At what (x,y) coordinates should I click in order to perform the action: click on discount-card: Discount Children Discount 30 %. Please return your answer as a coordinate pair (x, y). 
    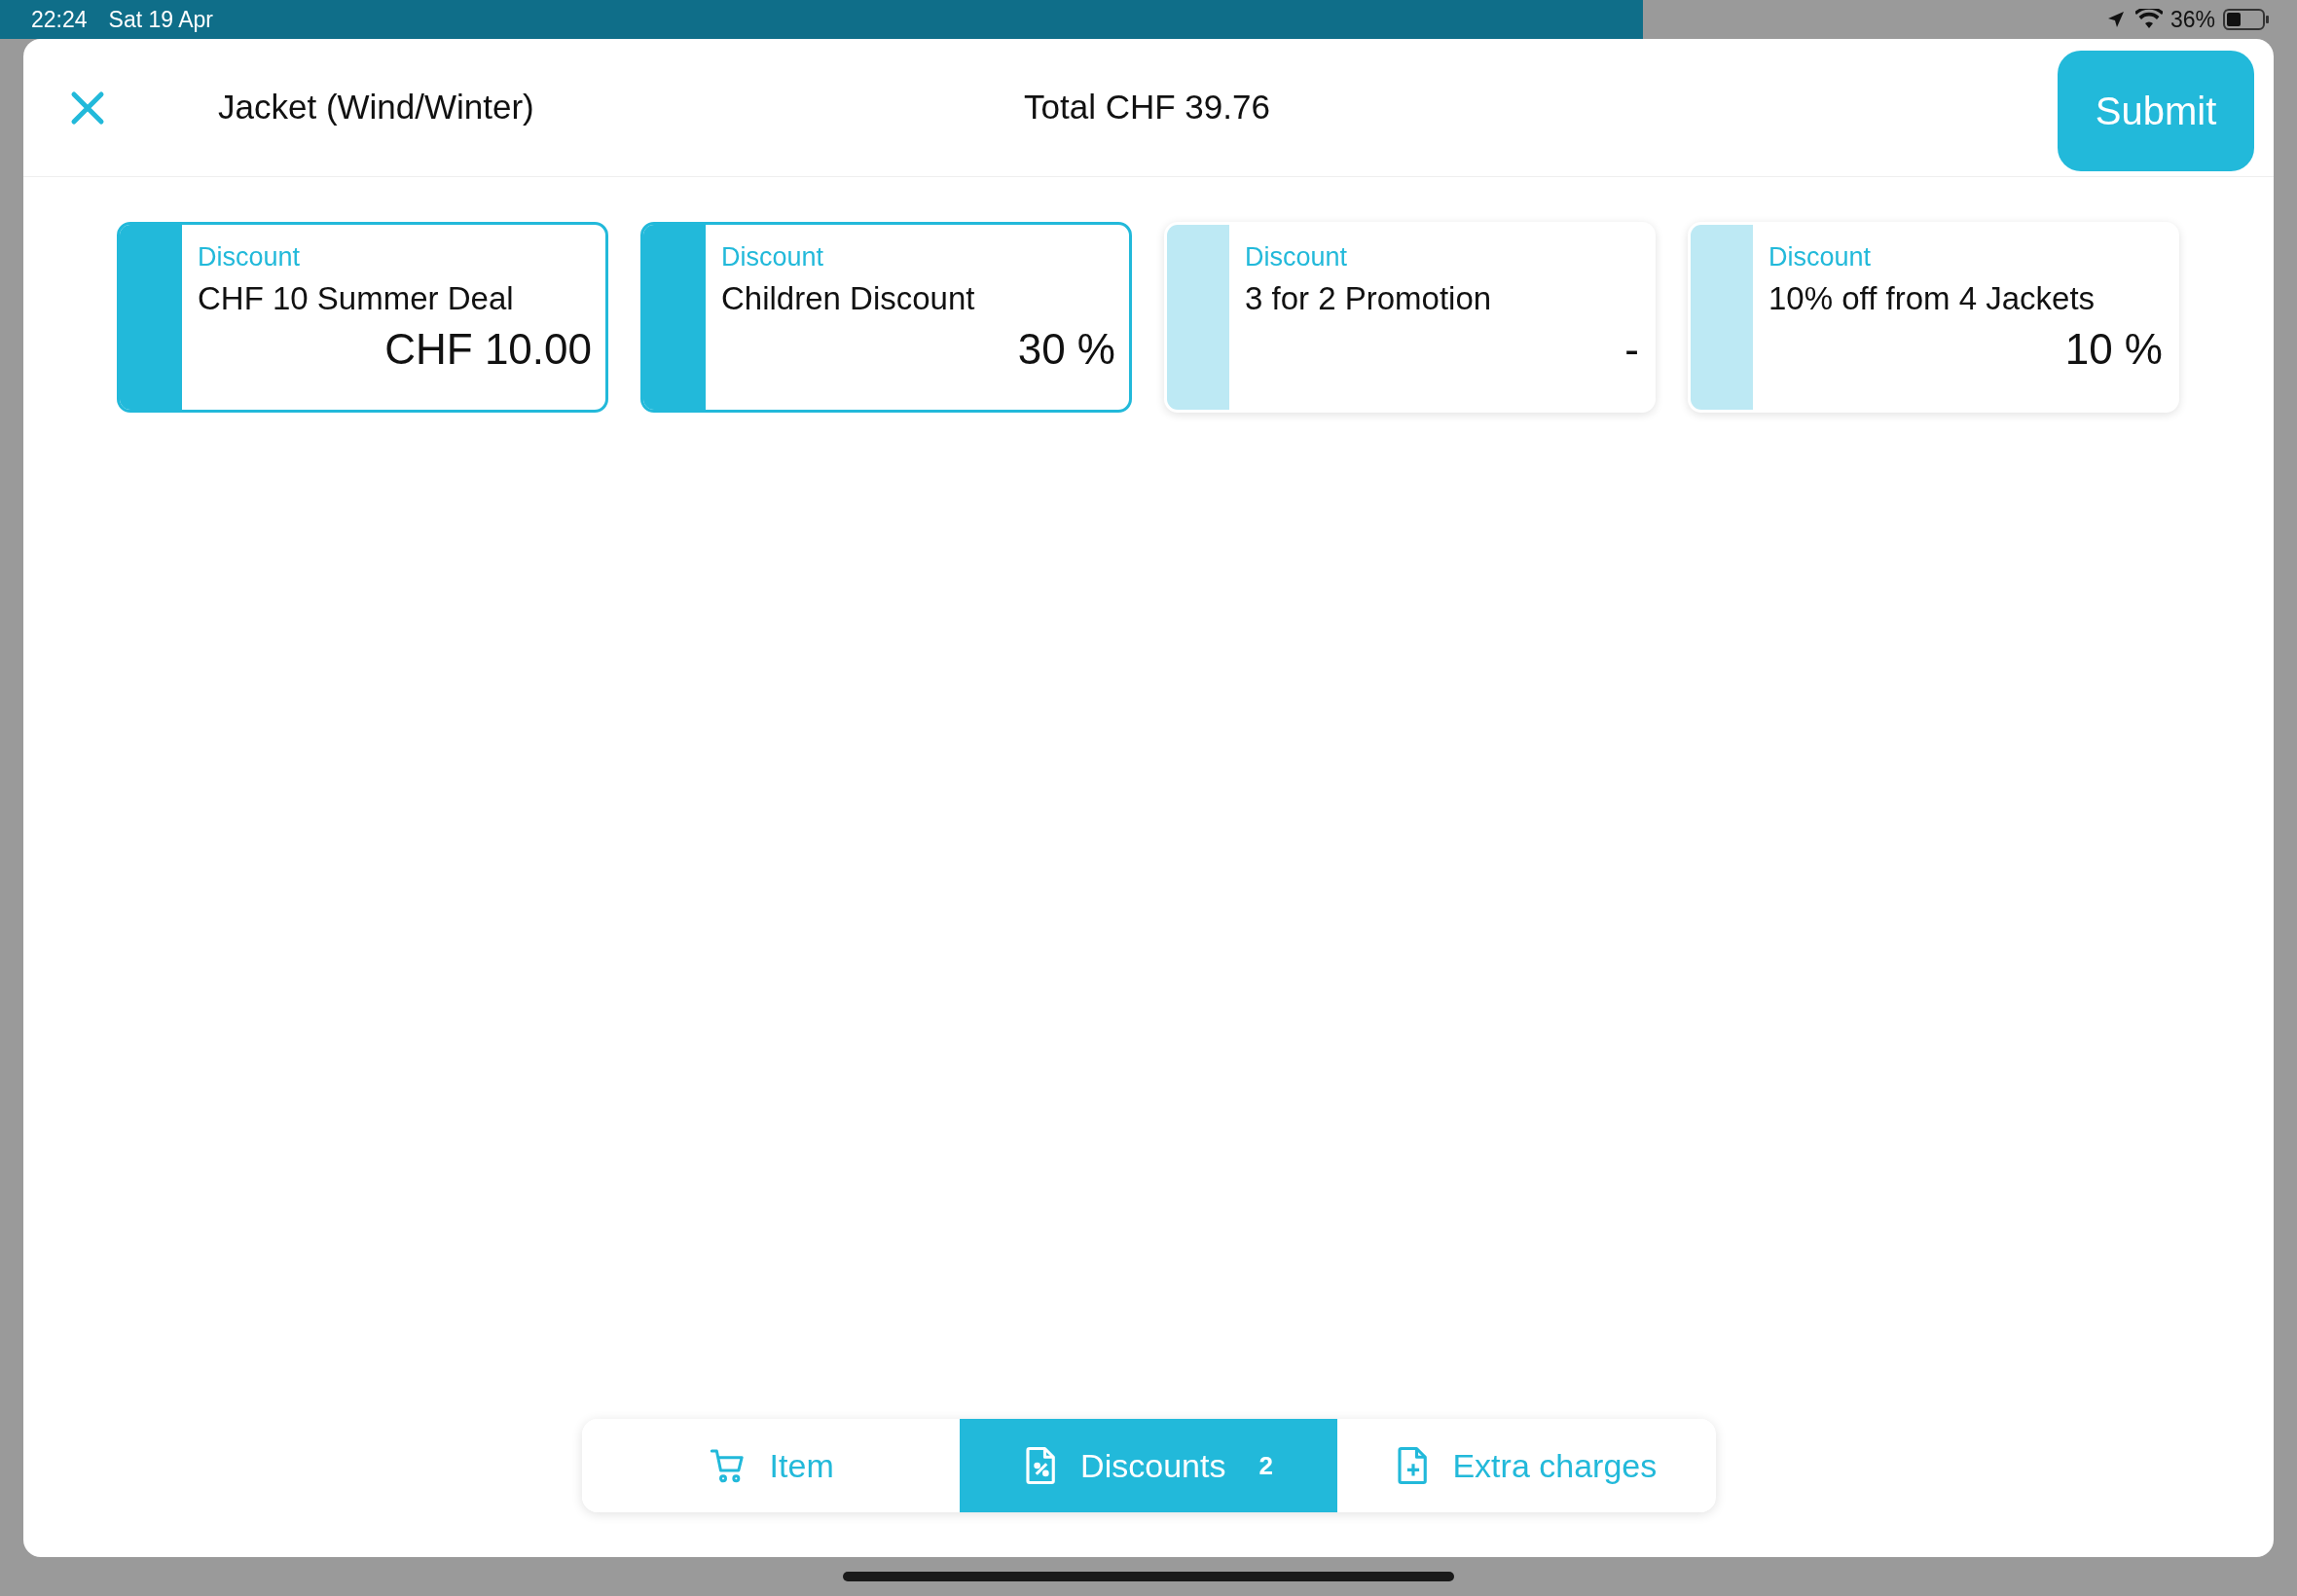
    Looking at the image, I should click on (886, 317).